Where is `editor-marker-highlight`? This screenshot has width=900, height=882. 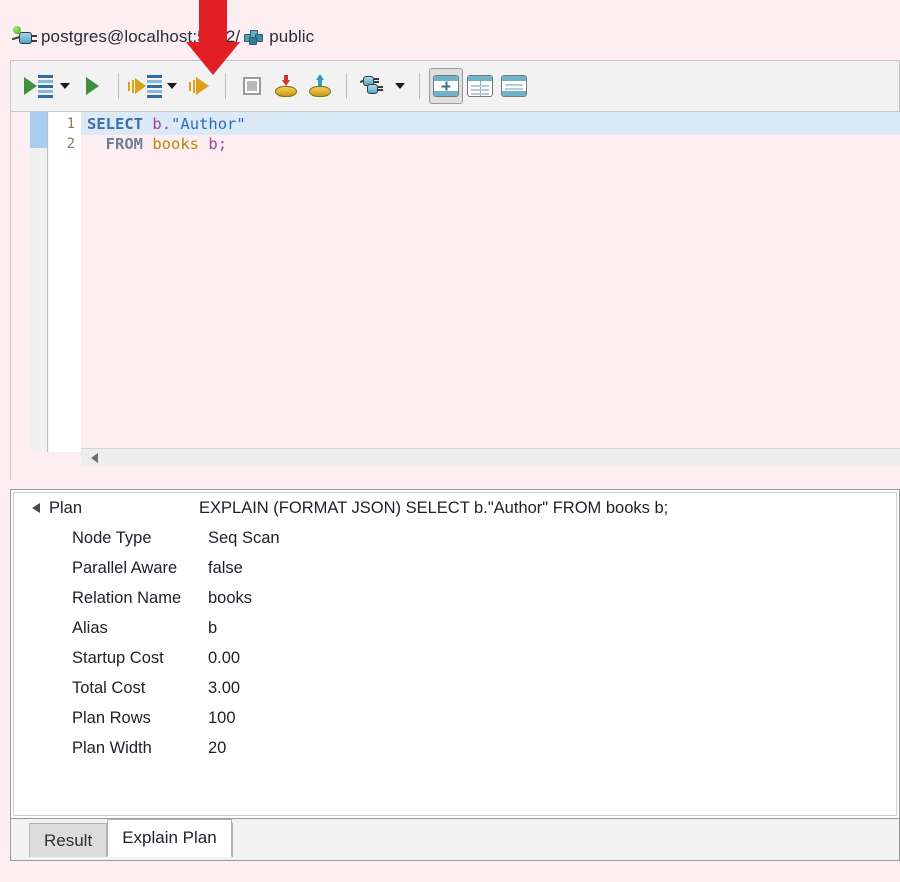 editor-marker-highlight is located at coordinates (38, 130).